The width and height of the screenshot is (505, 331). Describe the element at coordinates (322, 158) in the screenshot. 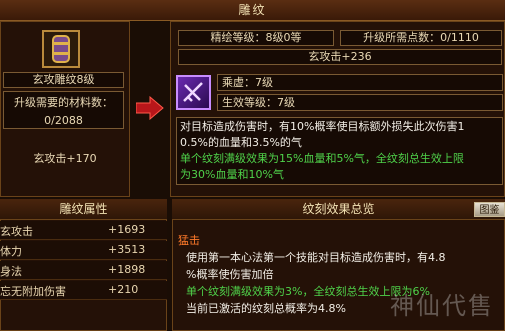

I see `desc-line-3: 单个纹刻满级效果为15%血量和5%气，全纹刻总生效上限` at that location.